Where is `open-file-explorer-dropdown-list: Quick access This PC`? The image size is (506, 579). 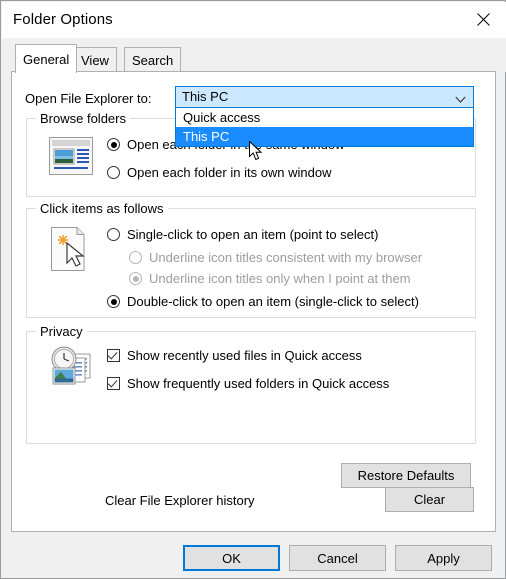
open-file-explorer-dropdown-list: Quick access This PC is located at coordinates (324, 127).